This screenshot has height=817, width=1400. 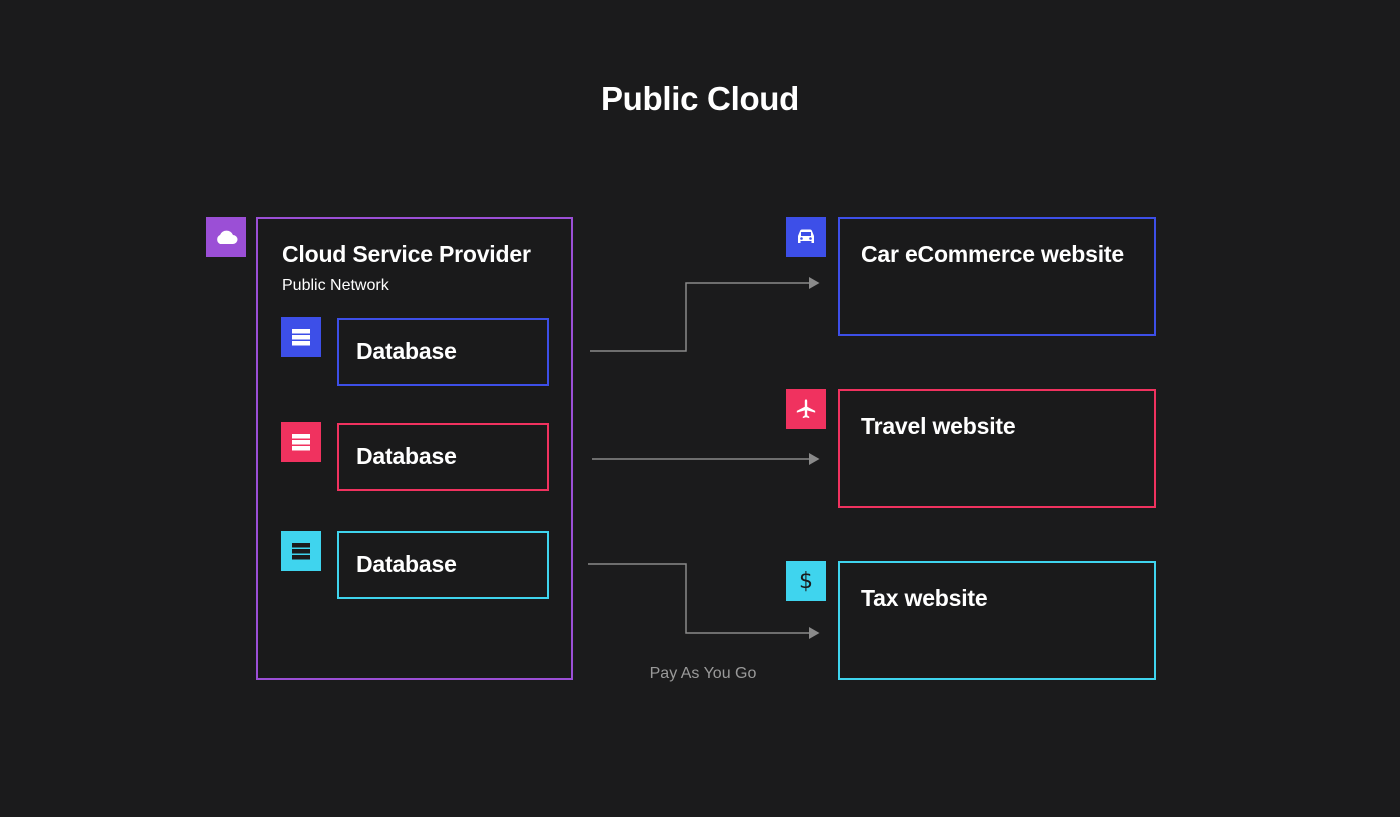 I want to click on car-ecommerce-website-box: Car eCommerce website, so click(x=997, y=276).